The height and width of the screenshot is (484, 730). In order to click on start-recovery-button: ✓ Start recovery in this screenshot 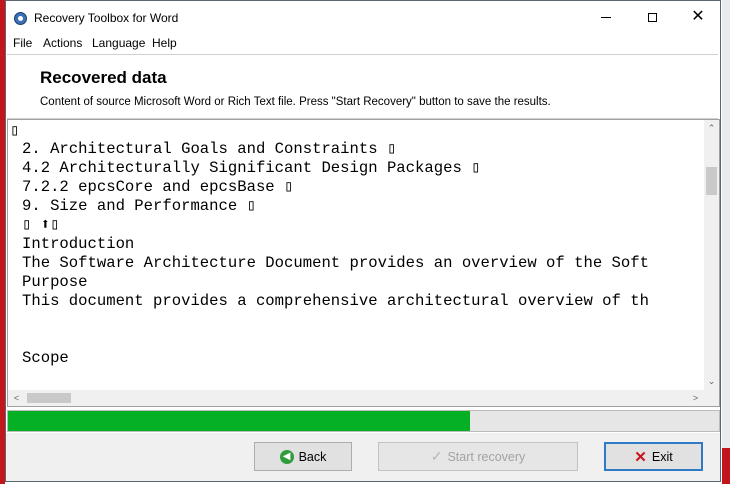, I will do `click(478, 456)`.